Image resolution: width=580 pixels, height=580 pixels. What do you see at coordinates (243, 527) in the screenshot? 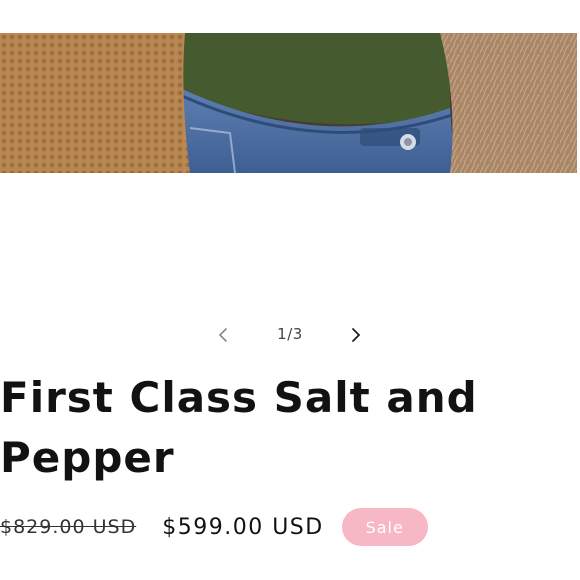
I see `sale-price: $599.00 USD` at bounding box center [243, 527].